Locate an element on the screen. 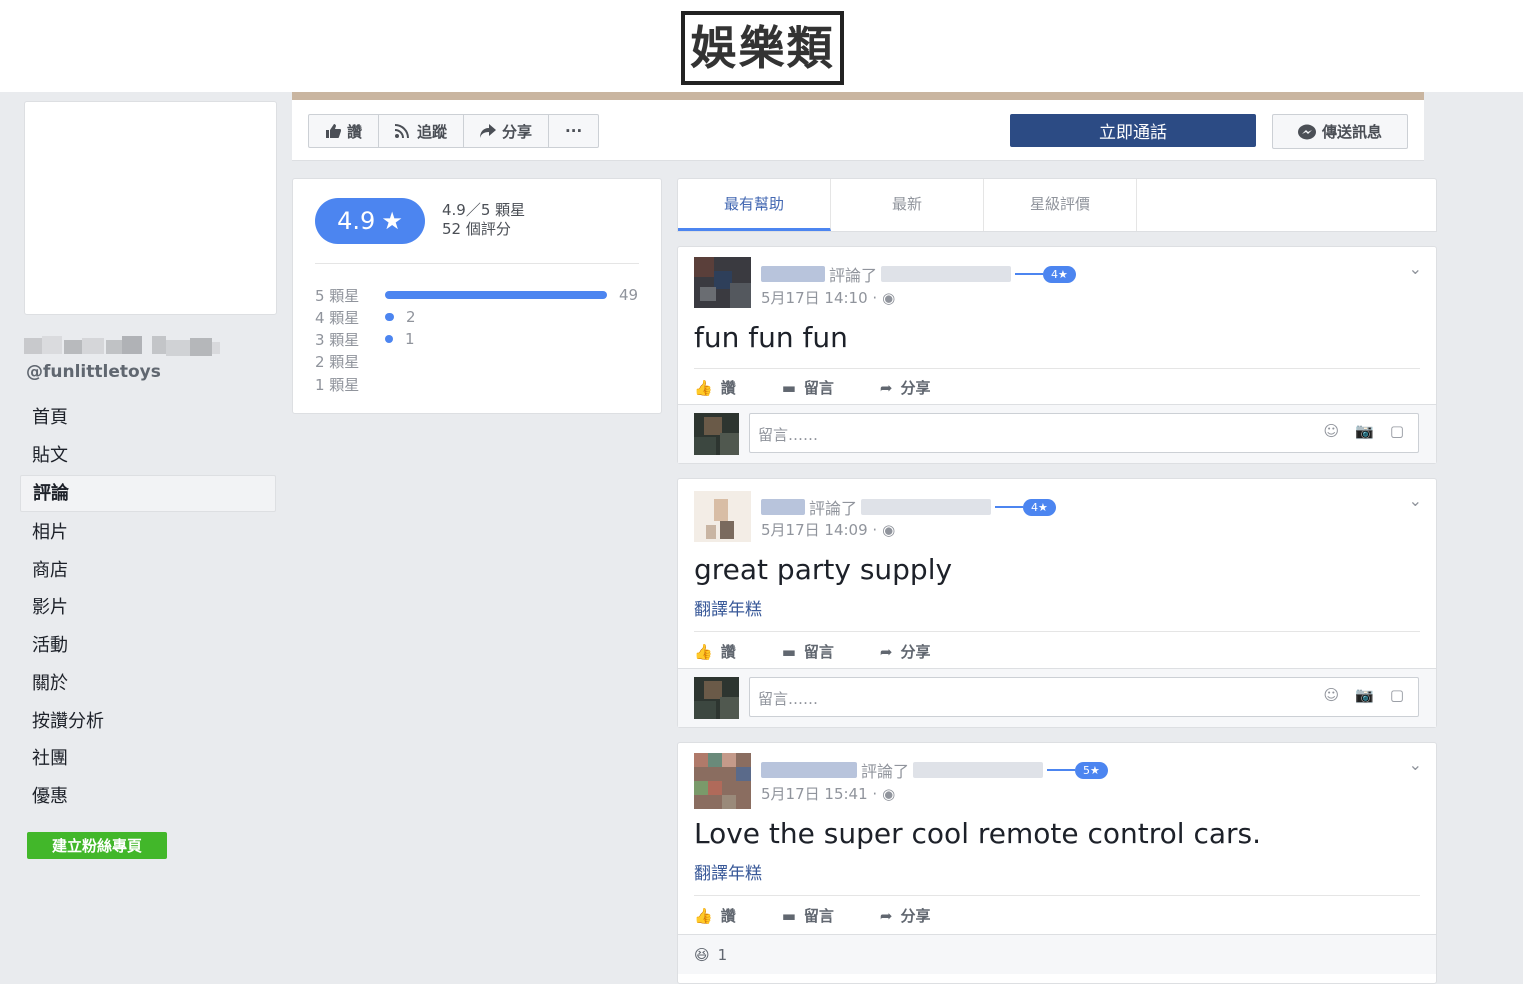  sidebar-item-groups: 社團 is located at coordinates (148, 758).